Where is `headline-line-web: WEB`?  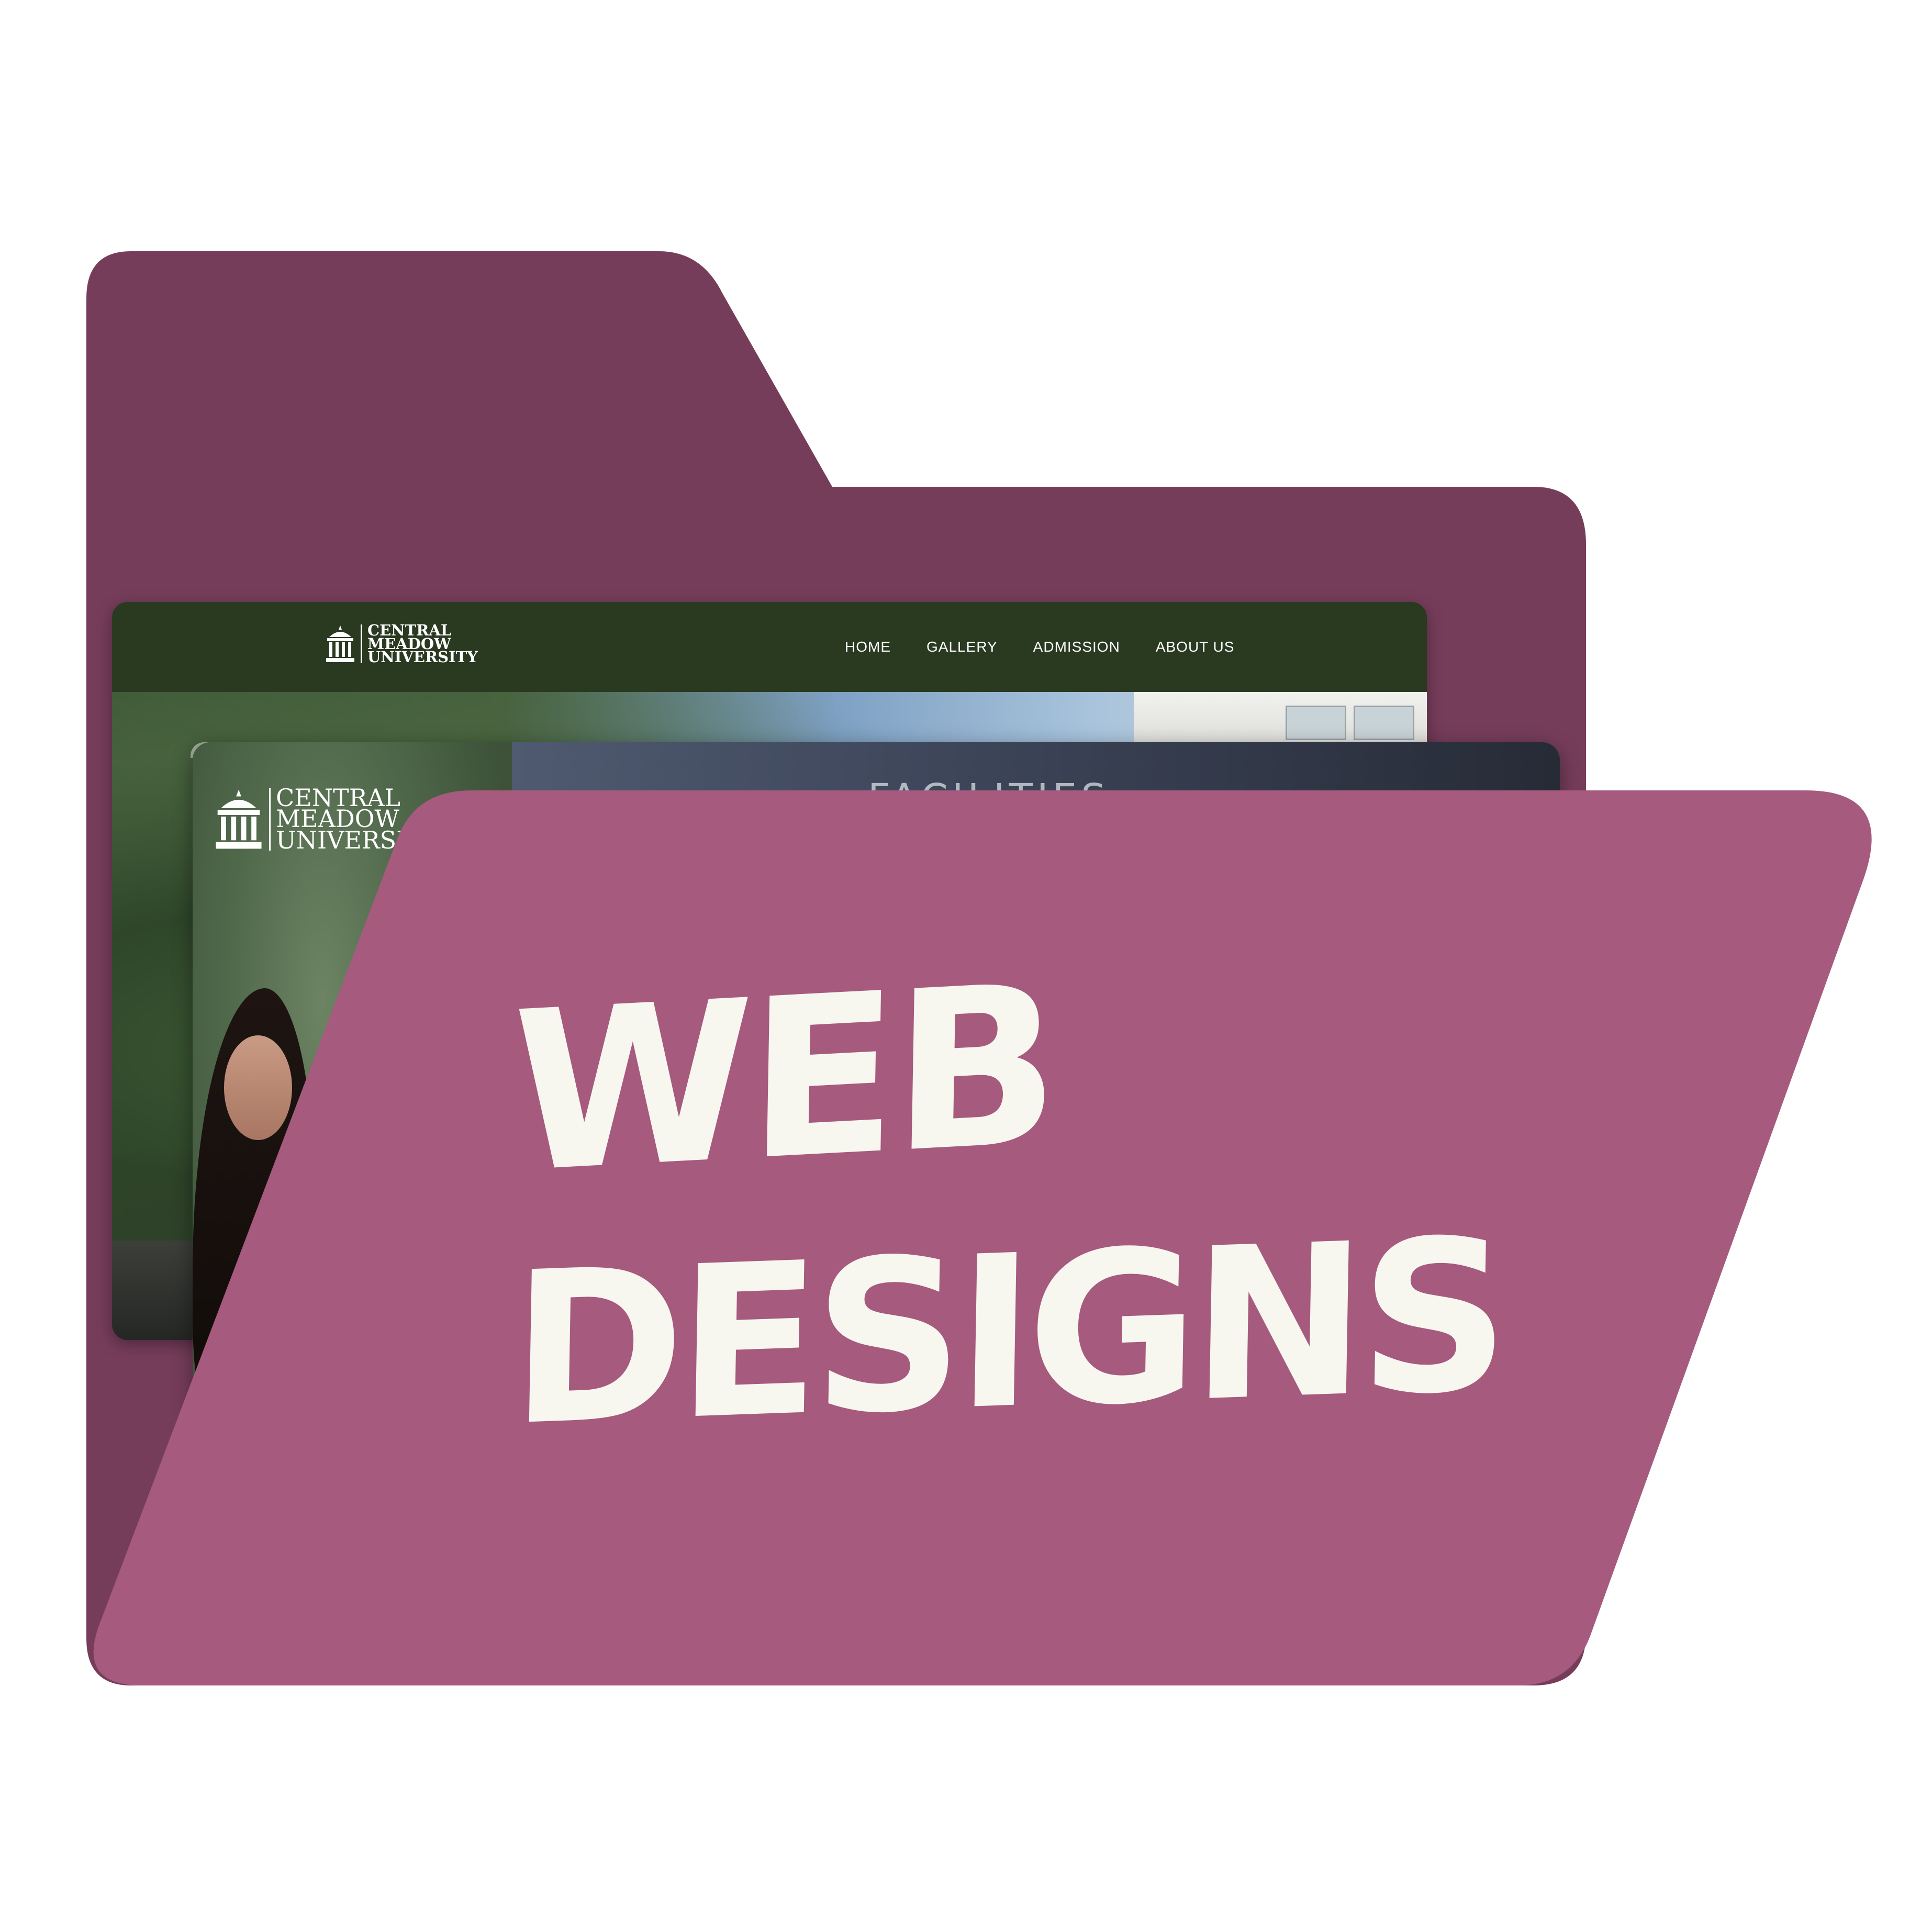 headline-line-web: WEB is located at coordinates (783, 1080).